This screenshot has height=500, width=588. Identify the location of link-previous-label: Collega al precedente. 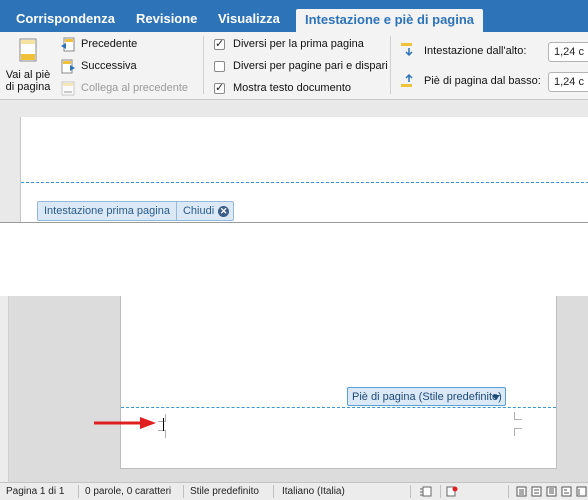
(135, 88).